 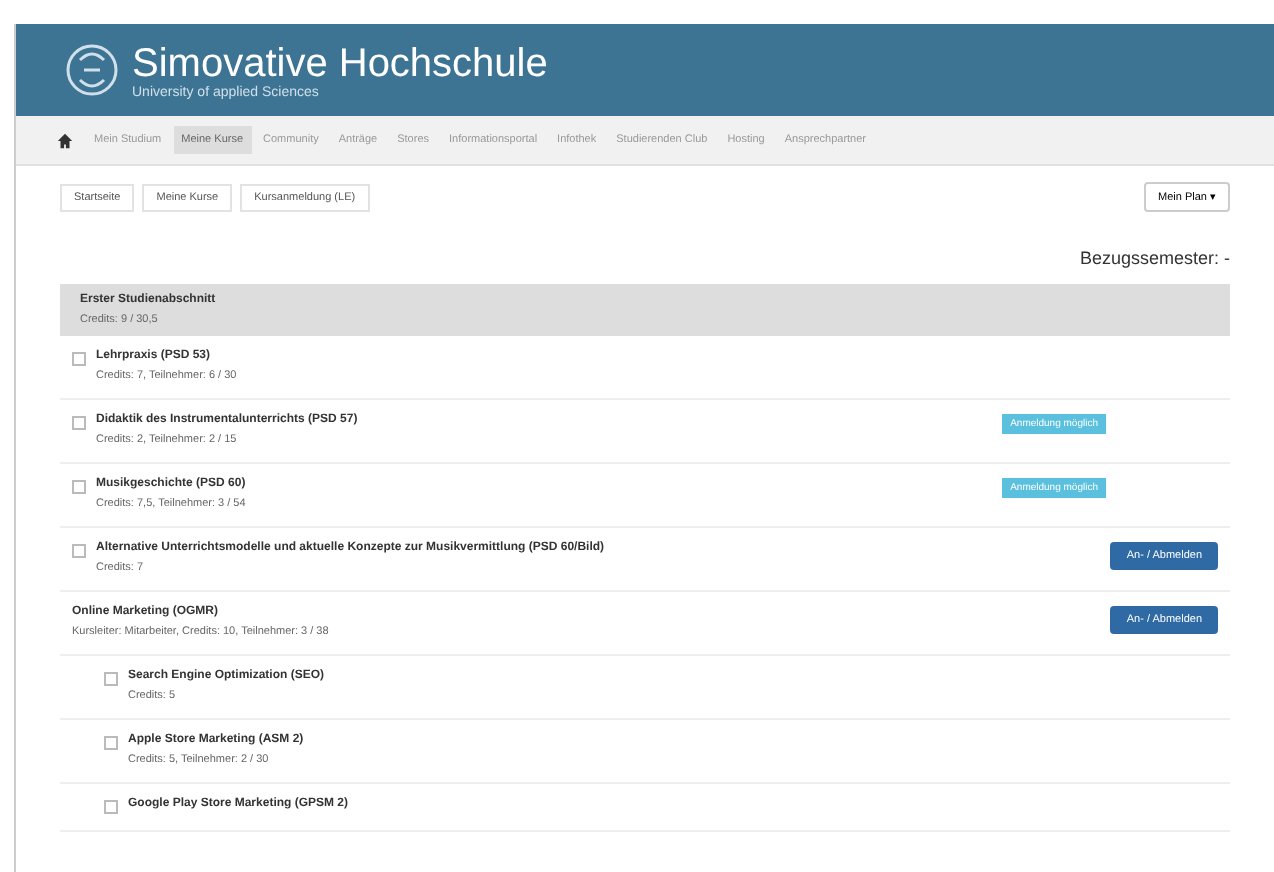 What do you see at coordinates (65, 140) in the screenshot?
I see `home-icon` at bounding box center [65, 140].